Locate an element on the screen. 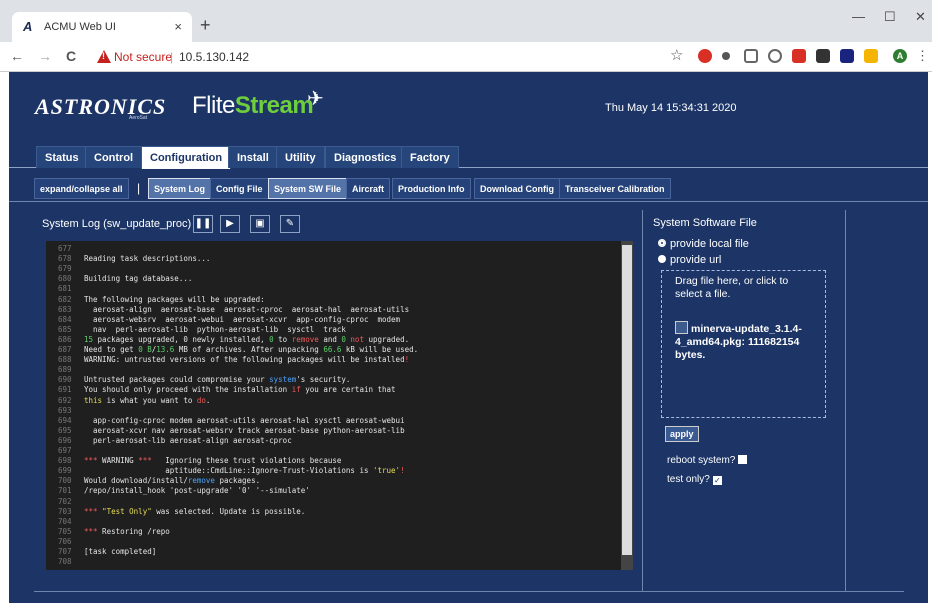  log-scrollbar is located at coordinates (627, 405).